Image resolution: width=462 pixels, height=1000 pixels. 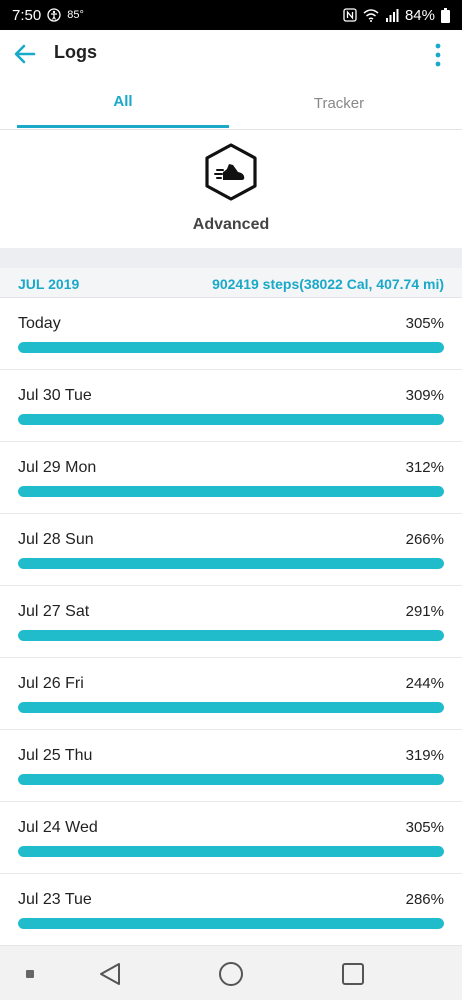 What do you see at coordinates (424, 683) in the screenshot?
I see `log-percent: 244%` at bounding box center [424, 683].